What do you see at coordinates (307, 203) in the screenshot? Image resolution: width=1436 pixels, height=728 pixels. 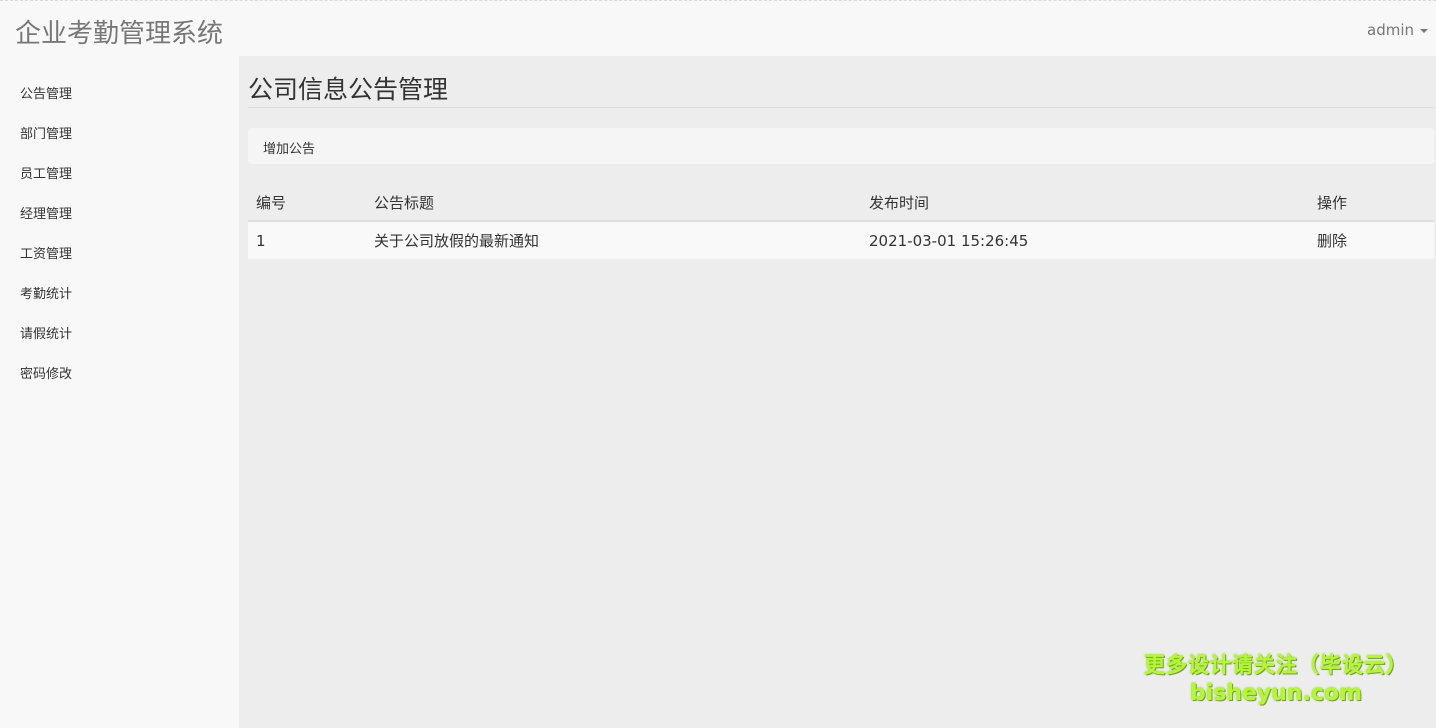 I see `column-header-id: 编号` at bounding box center [307, 203].